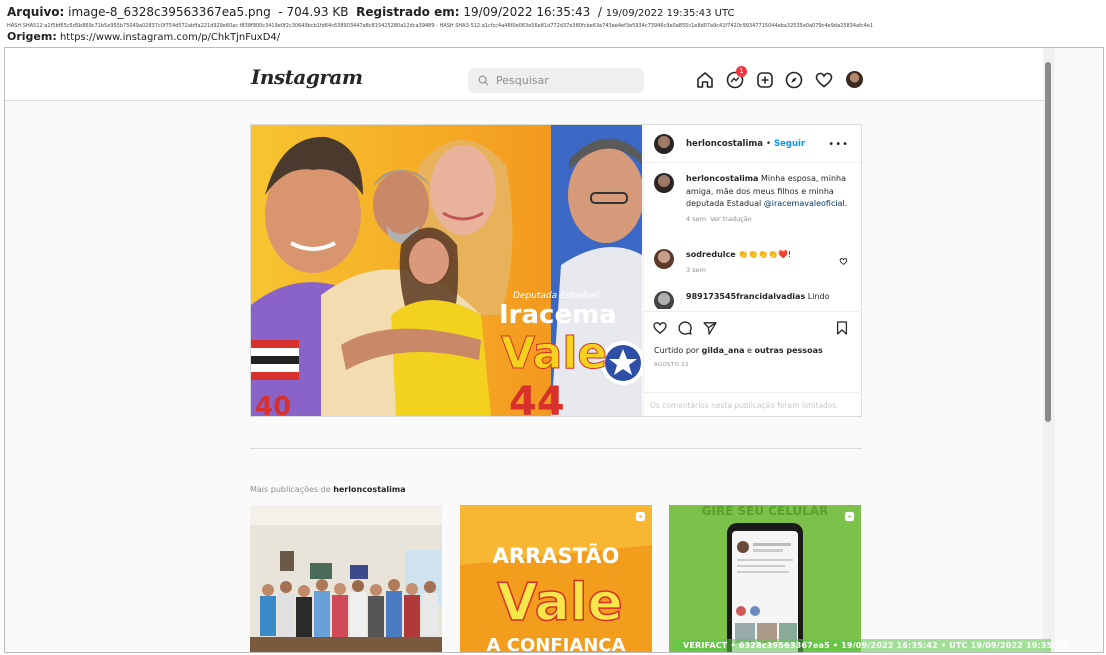  Describe the element at coordinates (854, 79) in the screenshot. I see `profile-avatar` at that location.